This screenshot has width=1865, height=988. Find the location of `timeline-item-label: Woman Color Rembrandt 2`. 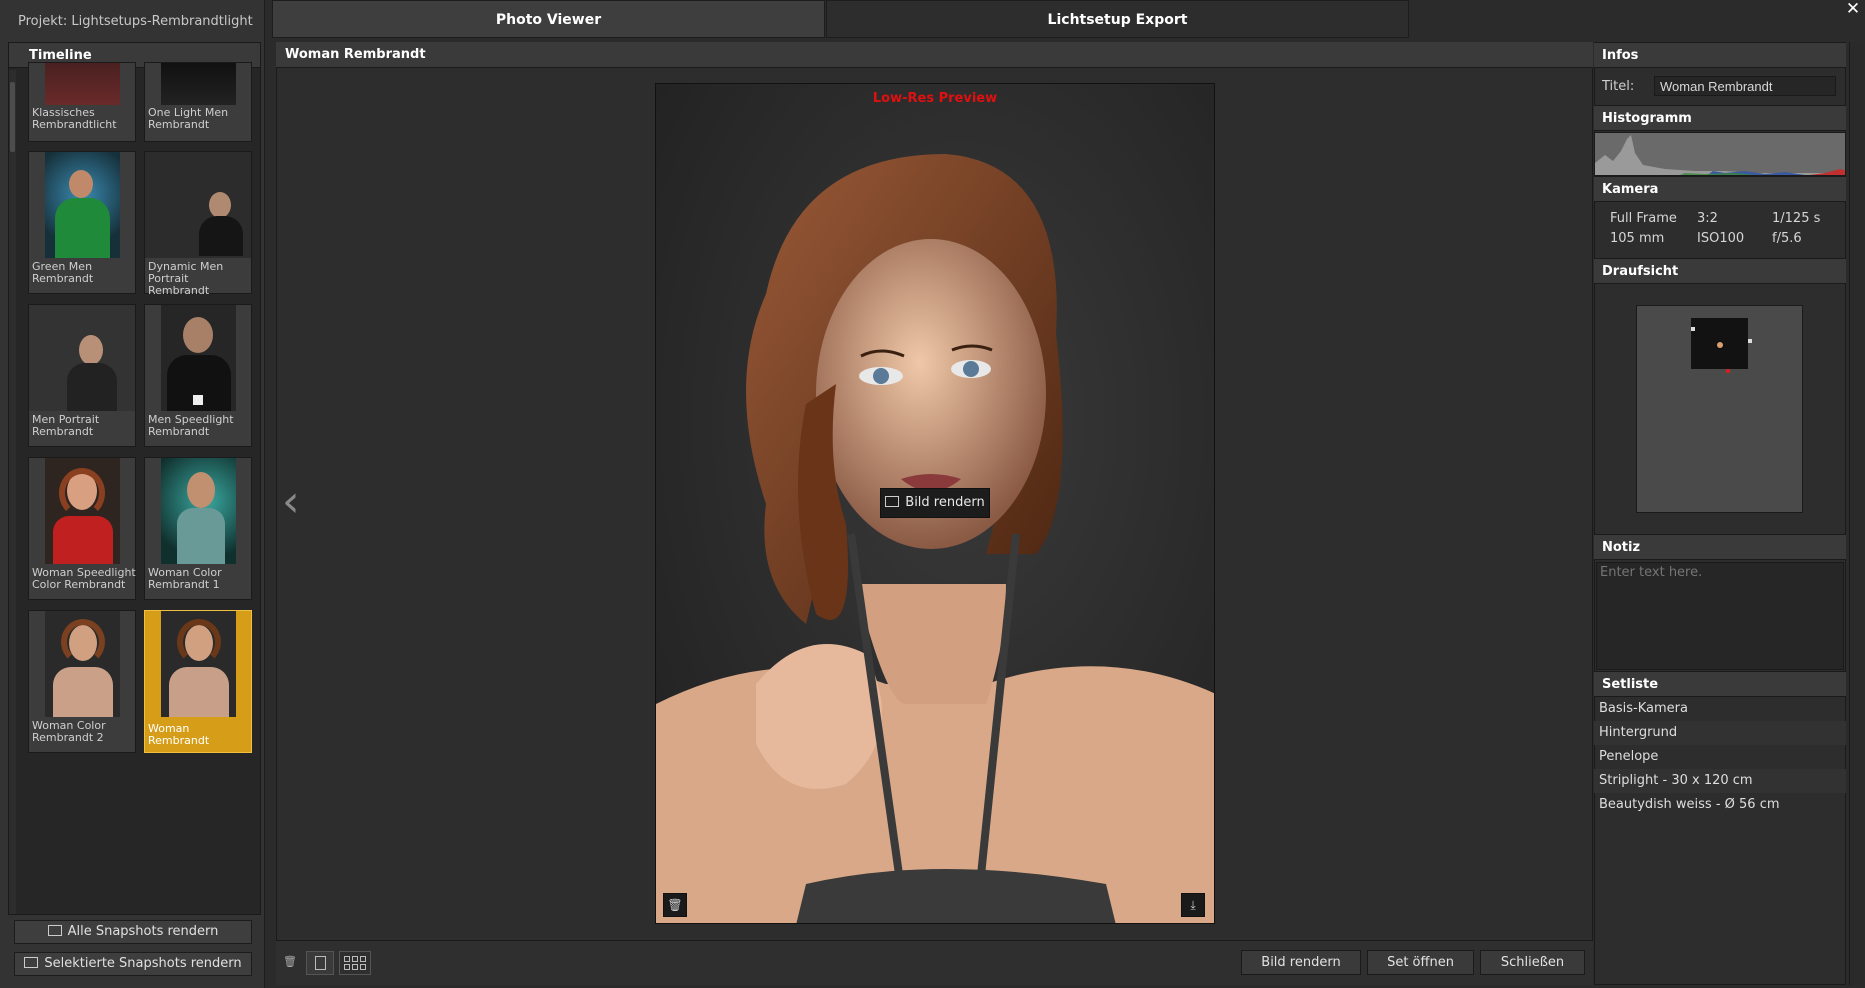

timeline-item-label: Woman Color Rembrandt 2 is located at coordinates (69, 731).